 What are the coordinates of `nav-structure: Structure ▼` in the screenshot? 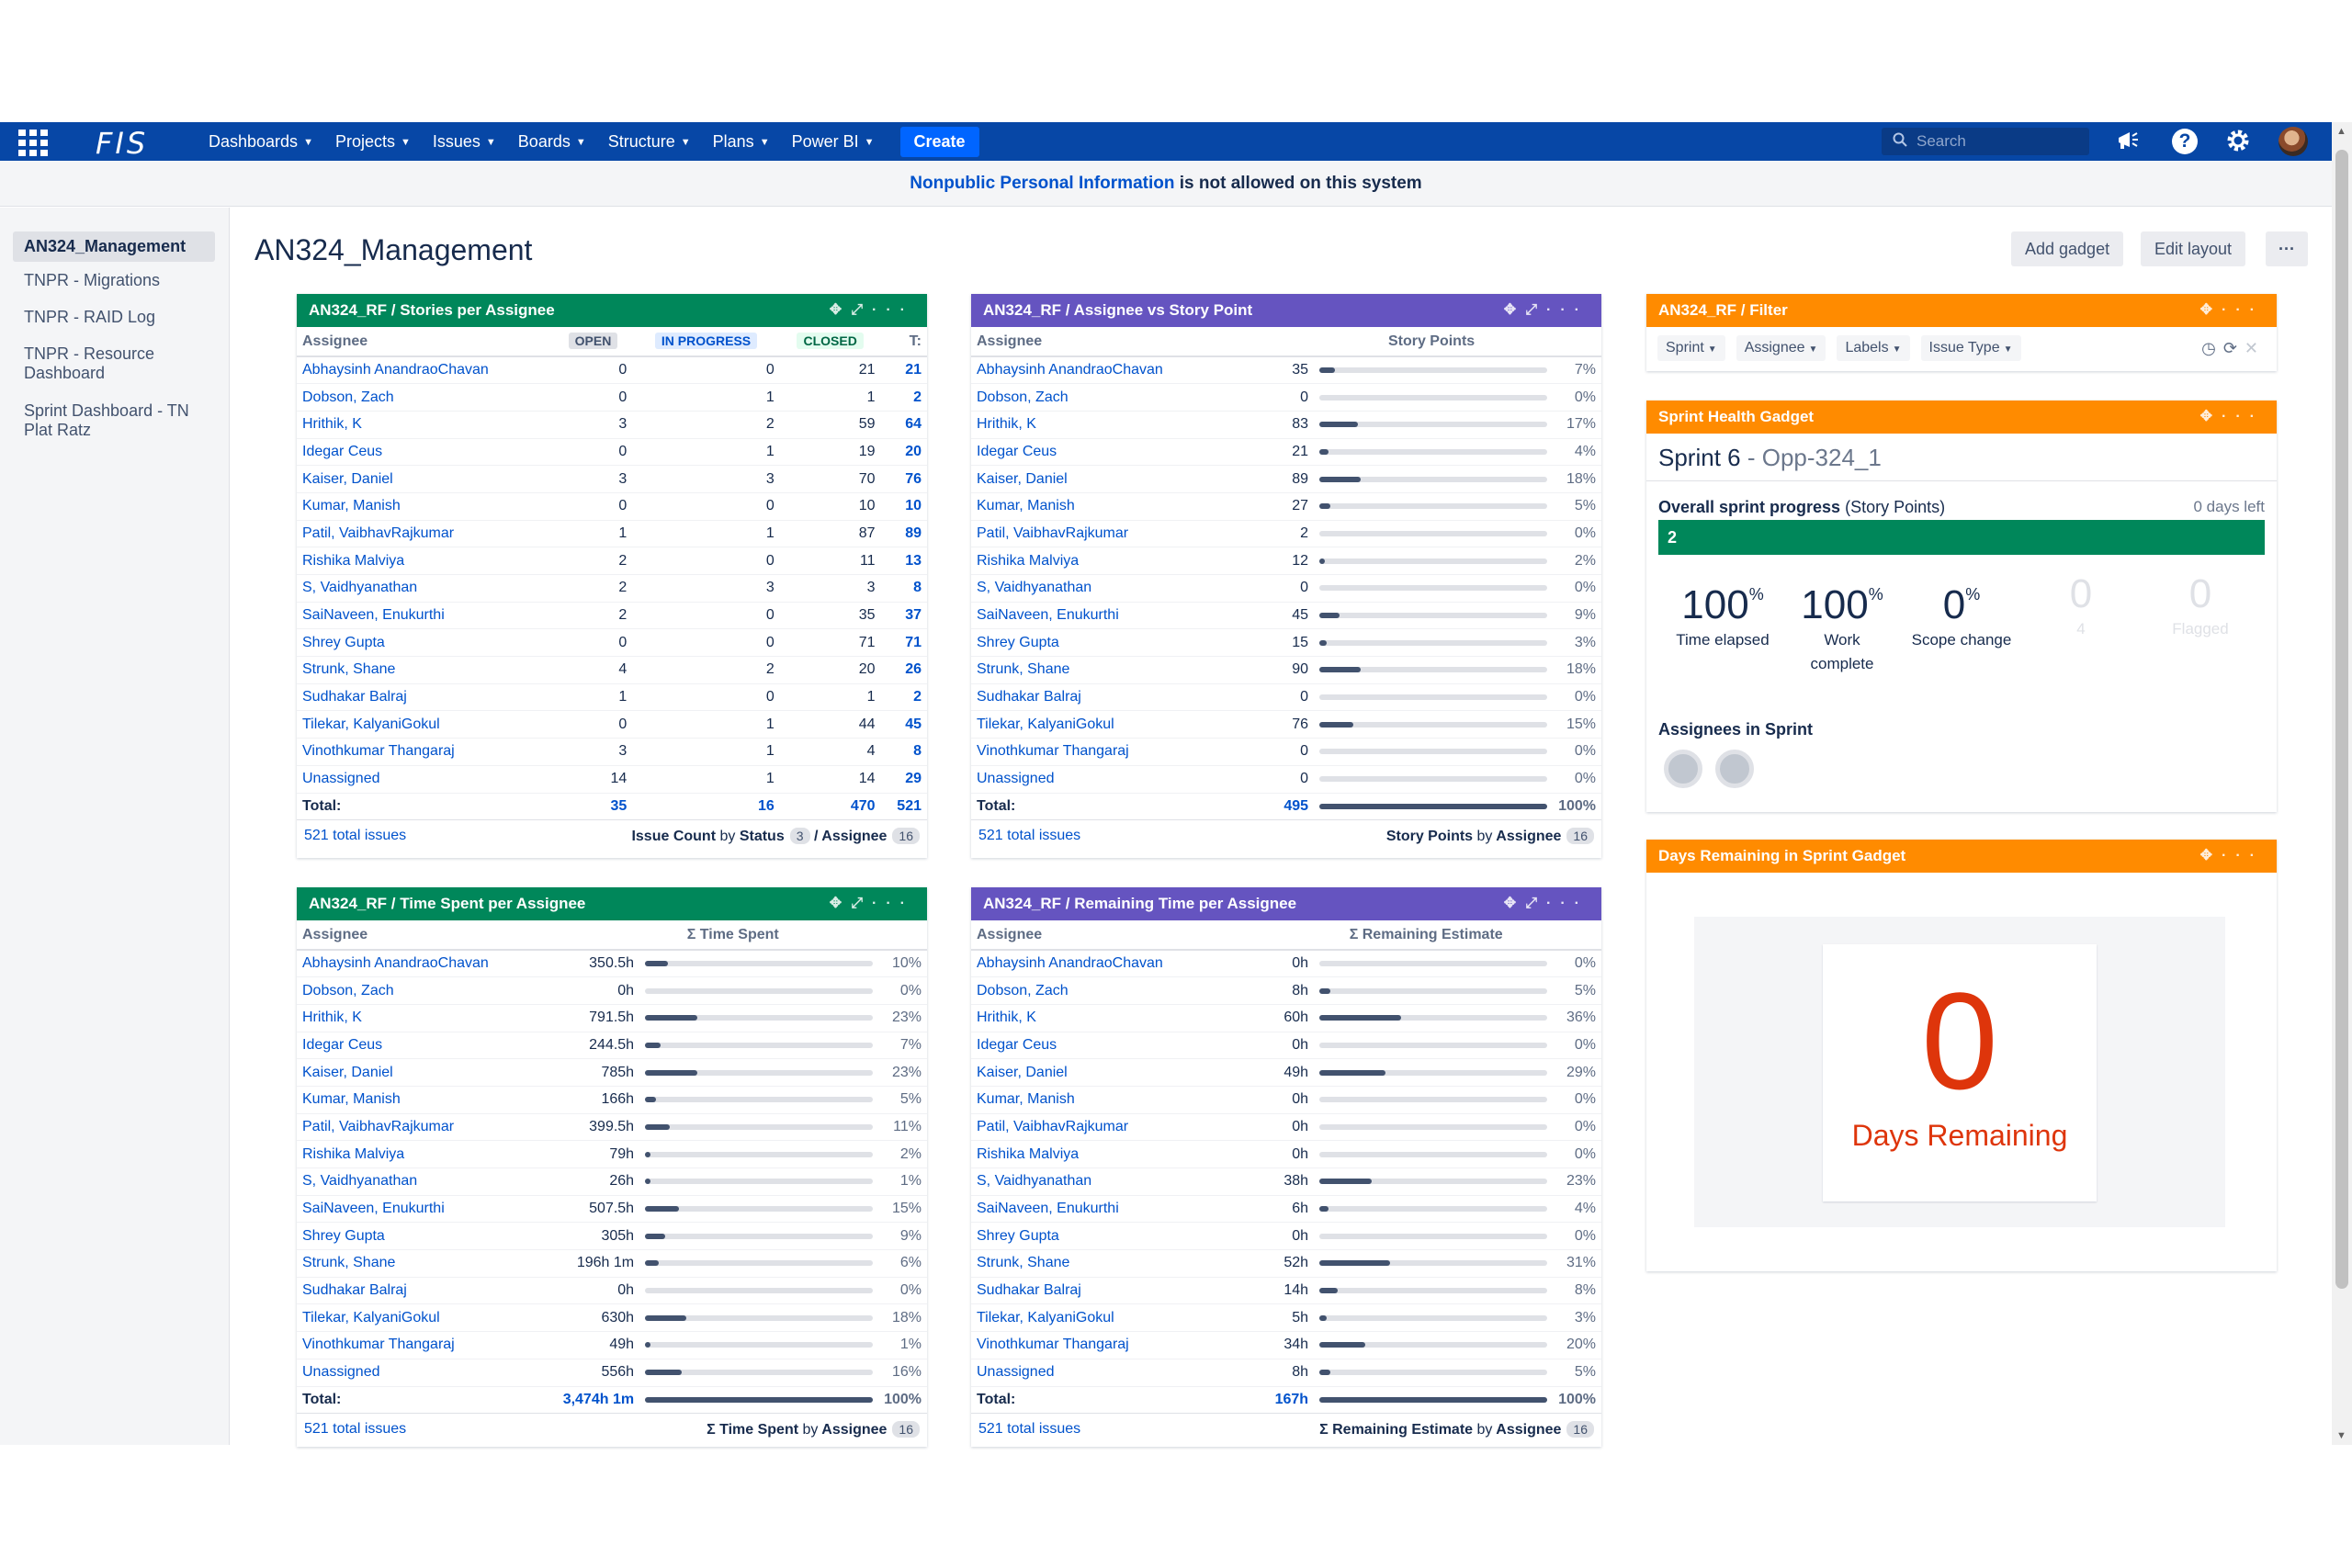 It's located at (649, 142).